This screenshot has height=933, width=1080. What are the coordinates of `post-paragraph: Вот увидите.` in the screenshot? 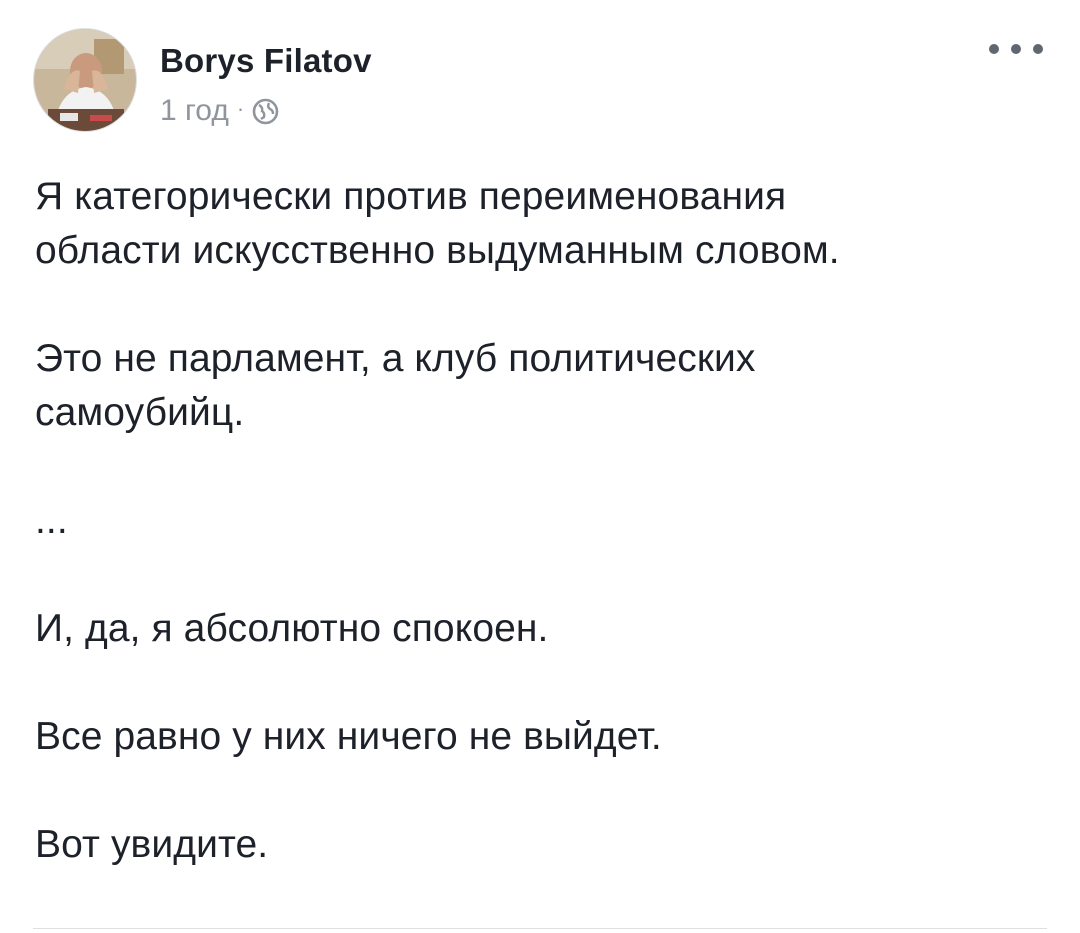 It's located at (152, 844).